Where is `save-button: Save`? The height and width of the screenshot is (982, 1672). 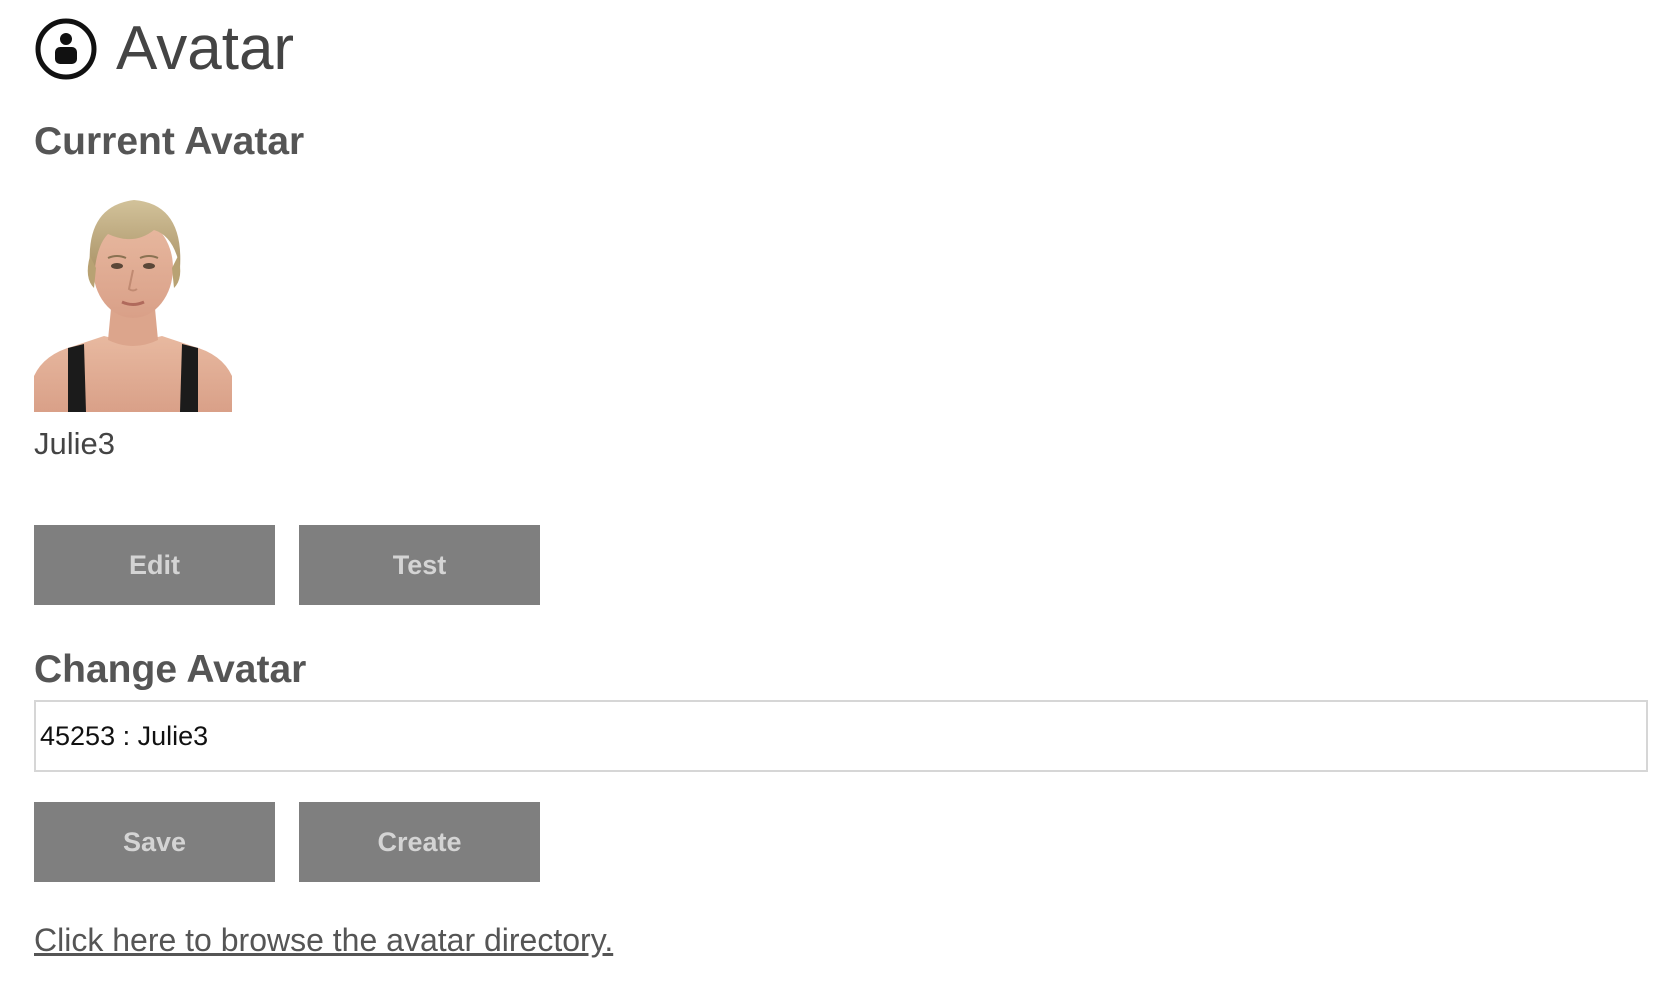 save-button: Save is located at coordinates (154, 842).